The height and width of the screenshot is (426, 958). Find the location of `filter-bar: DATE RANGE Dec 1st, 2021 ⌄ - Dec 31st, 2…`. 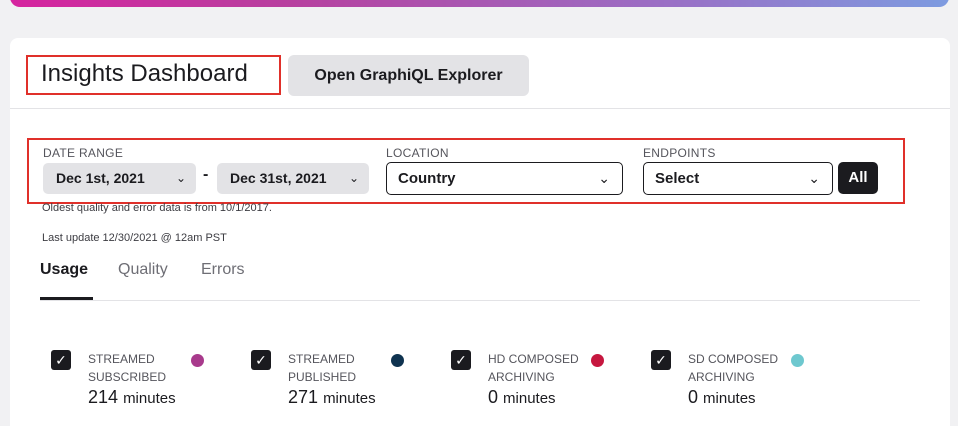

filter-bar: DATE RANGE Dec 1st, 2021 ⌄ - Dec 31st, 2… is located at coordinates (466, 171).